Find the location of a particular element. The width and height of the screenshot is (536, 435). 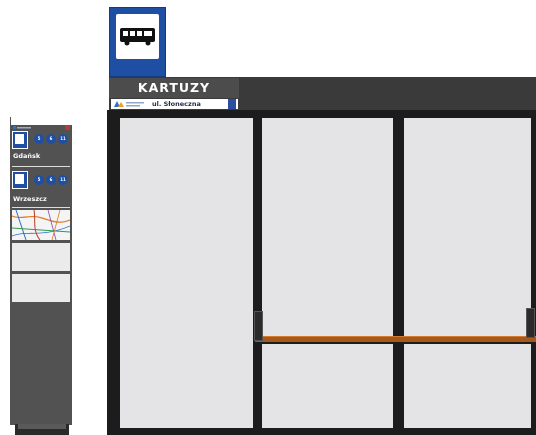

stop-name: ul. Słoneczna is located at coordinates (176, 104).